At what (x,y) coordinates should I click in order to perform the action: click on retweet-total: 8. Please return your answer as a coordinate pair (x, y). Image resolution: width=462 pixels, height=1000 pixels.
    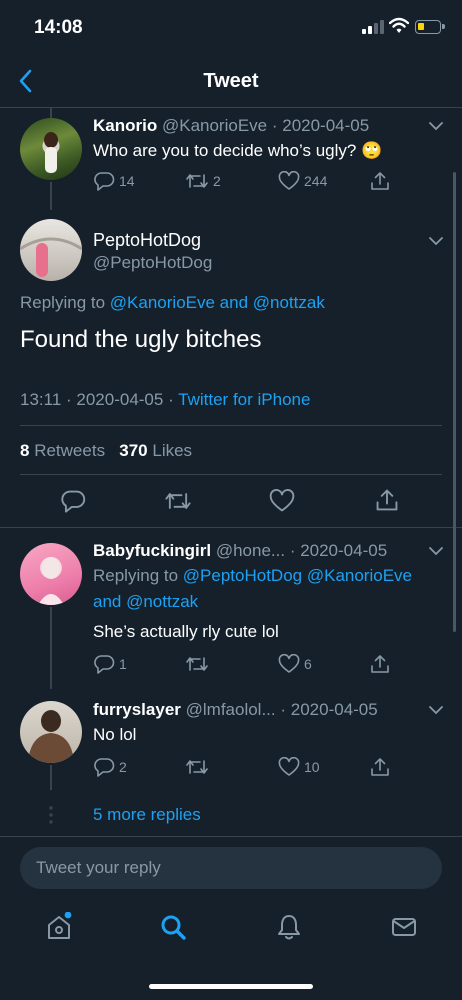
    Looking at the image, I should click on (25, 450).